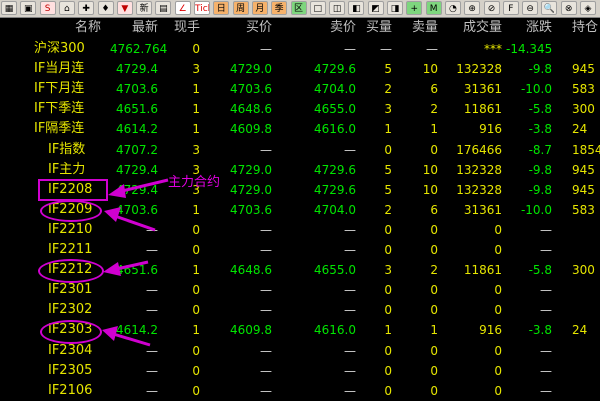 This screenshot has height=401, width=600. What do you see at coordinates (117, 191) in the screenshot?
I see `arrow-head-if2208` at bounding box center [117, 191].